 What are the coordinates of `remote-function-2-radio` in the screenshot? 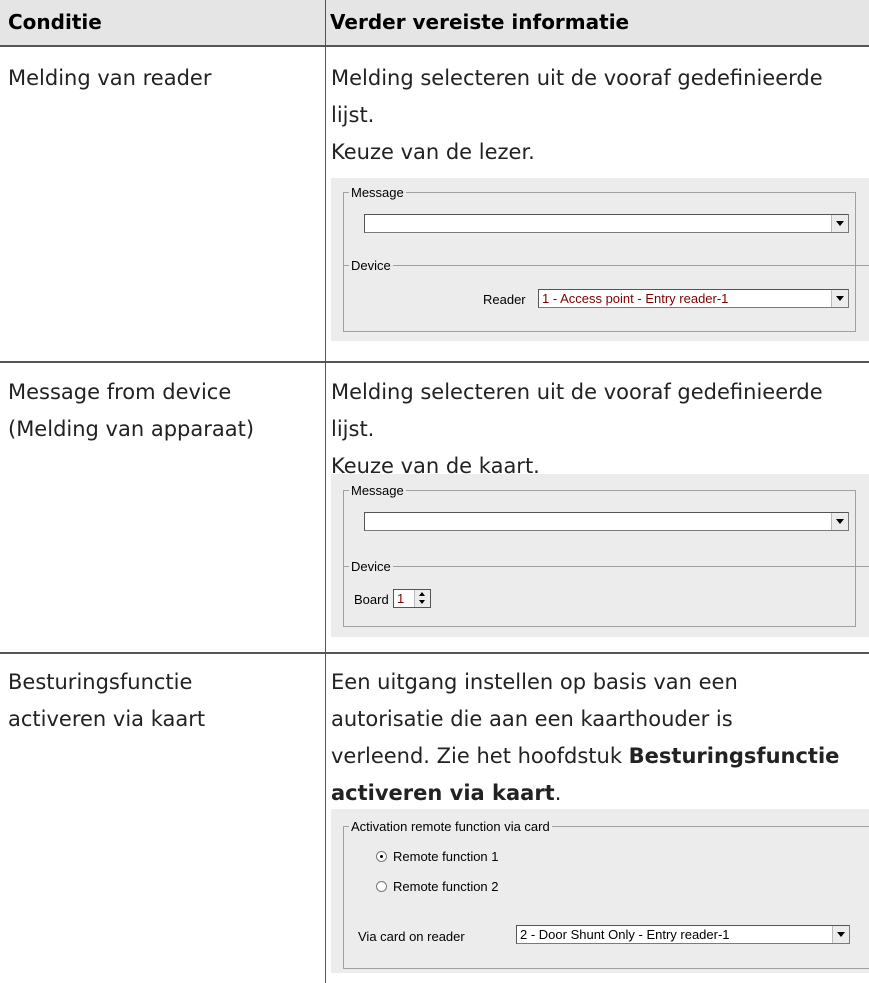 It's located at (381, 886).